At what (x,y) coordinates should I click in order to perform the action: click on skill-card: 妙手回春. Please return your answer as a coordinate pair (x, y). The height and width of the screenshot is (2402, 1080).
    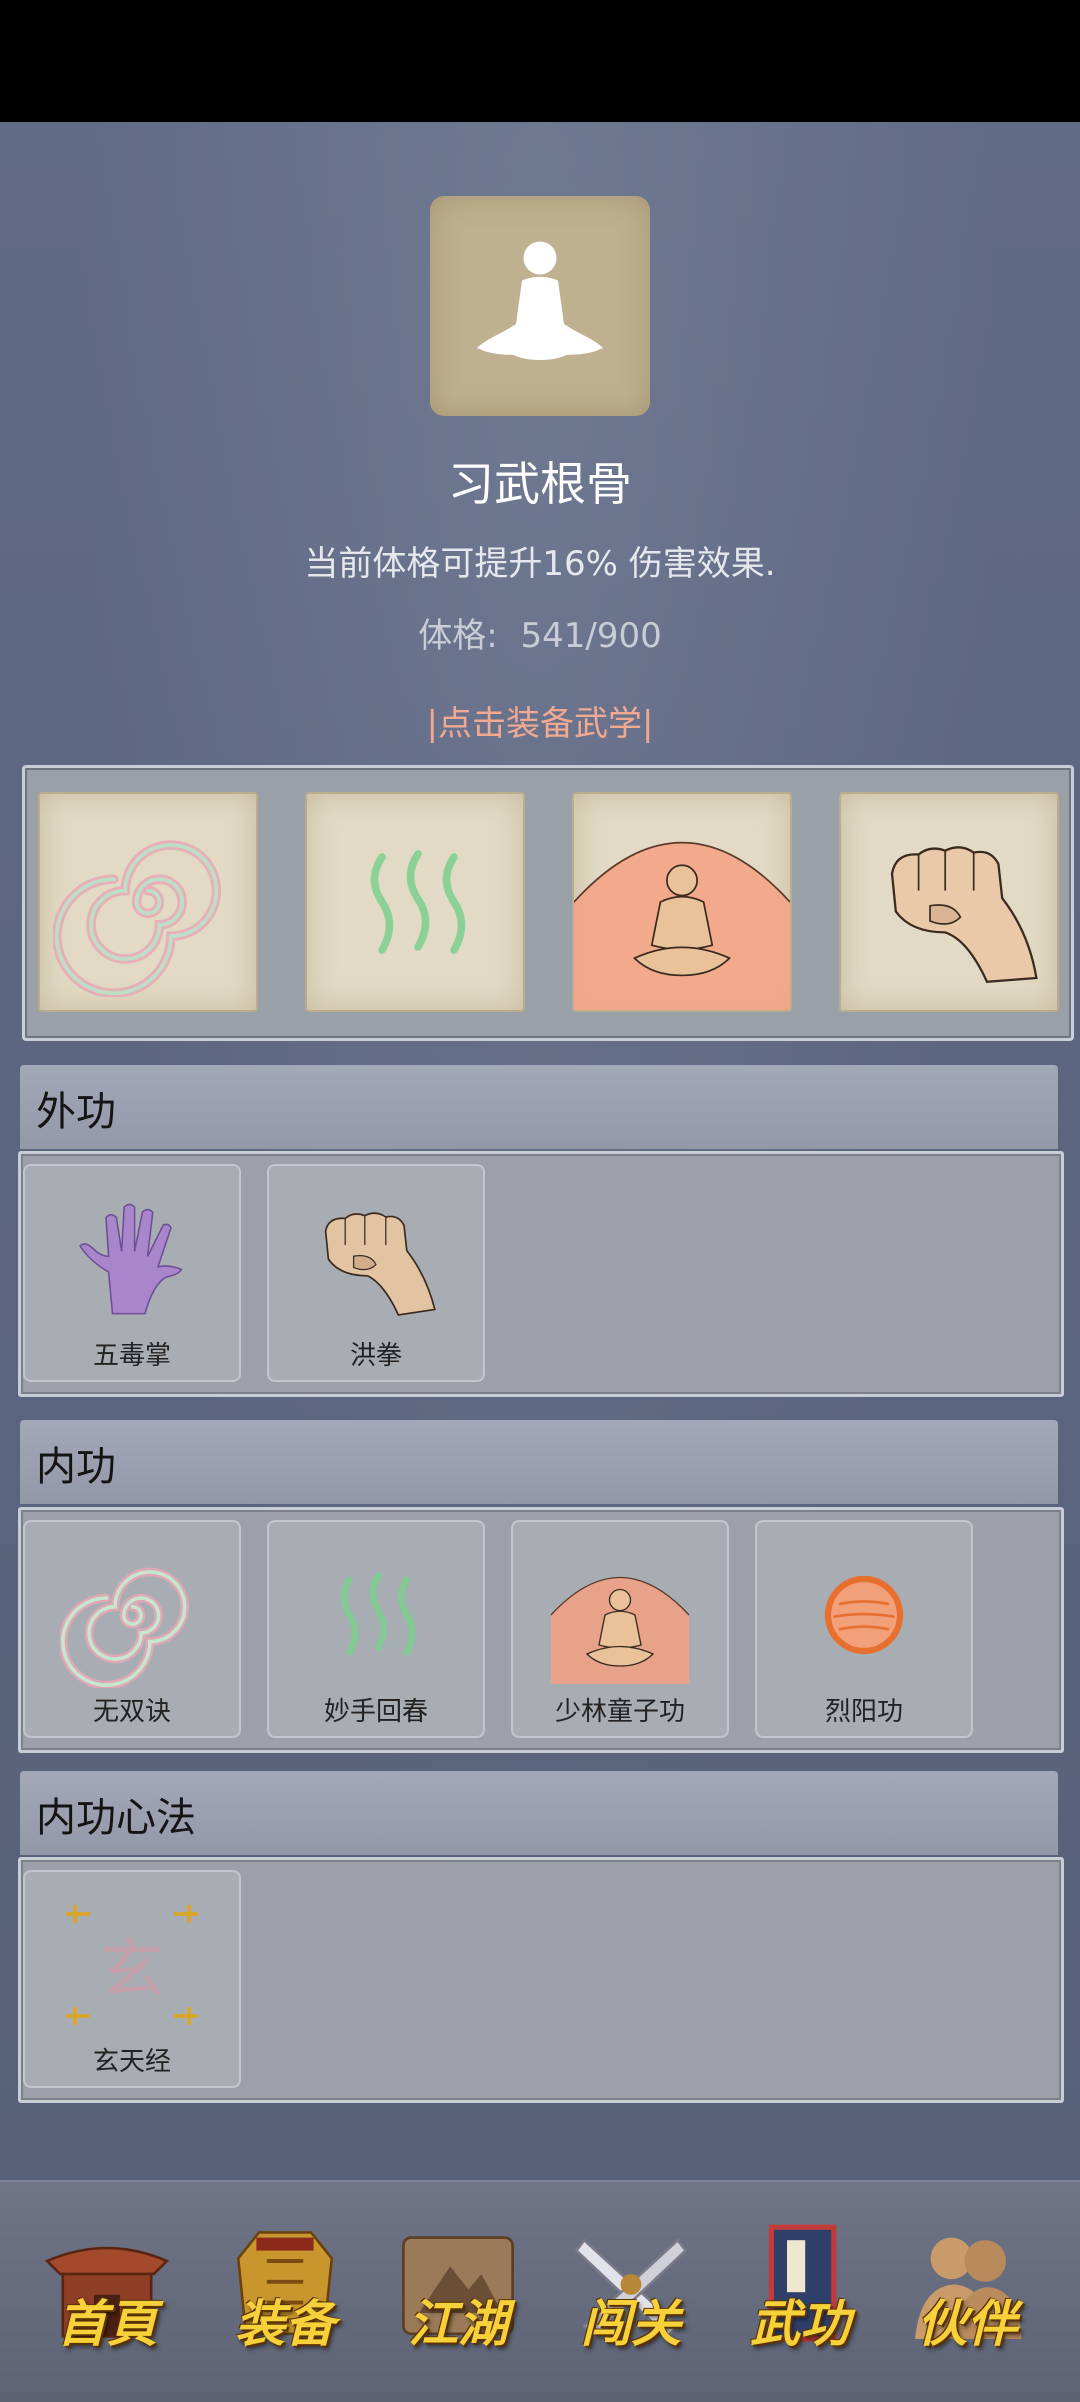
    Looking at the image, I should click on (376, 1629).